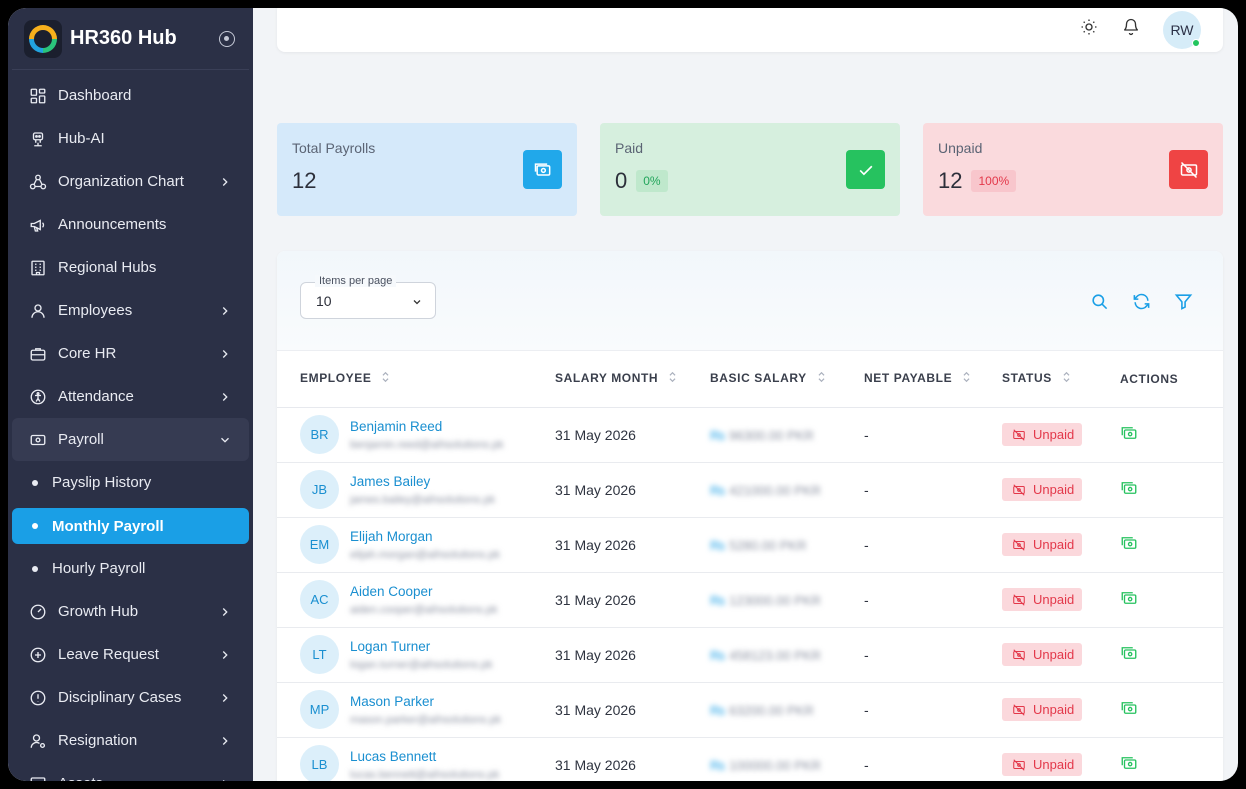  I want to click on column-header-label: BASIC SALARY, so click(758, 378).